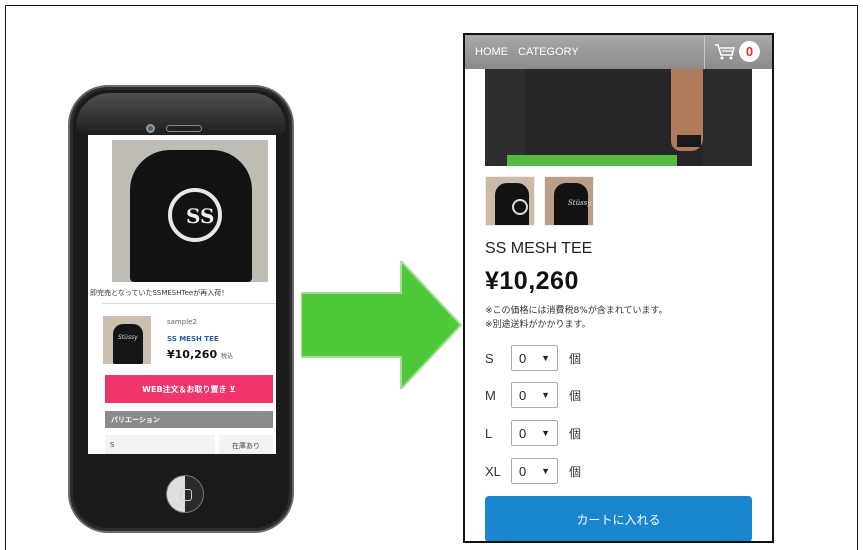  I want to click on divider, so click(189, 303).